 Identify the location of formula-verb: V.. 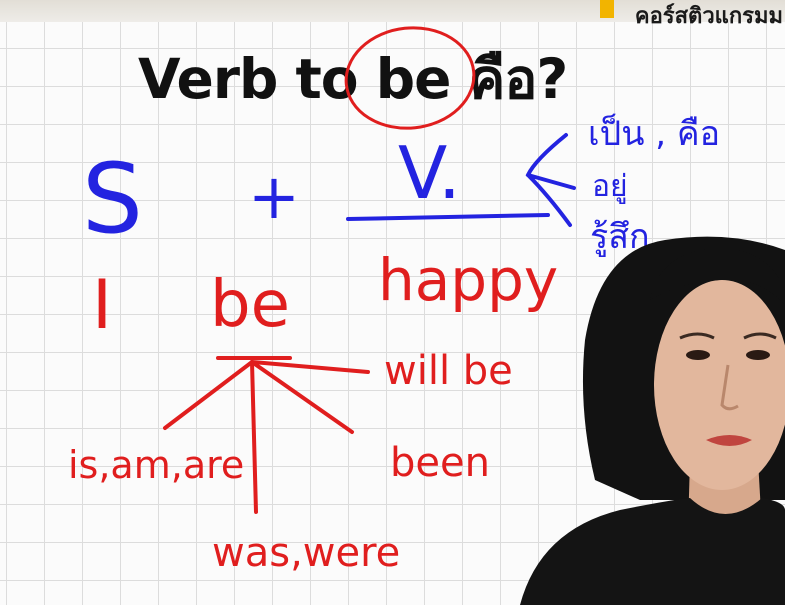
(429, 173).